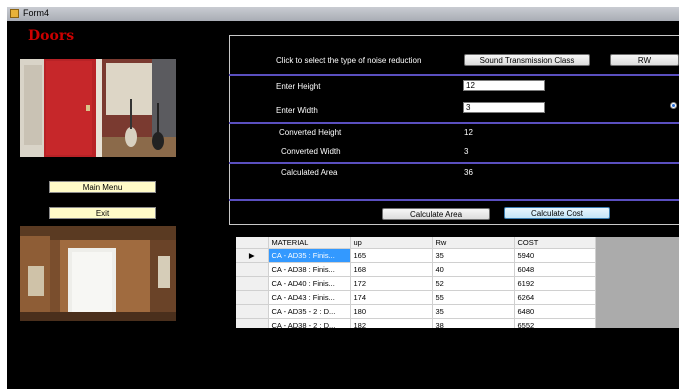 The image size is (679, 389). What do you see at coordinates (391, 311) in the screenshot?
I see `up-cell: 180` at bounding box center [391, 311].